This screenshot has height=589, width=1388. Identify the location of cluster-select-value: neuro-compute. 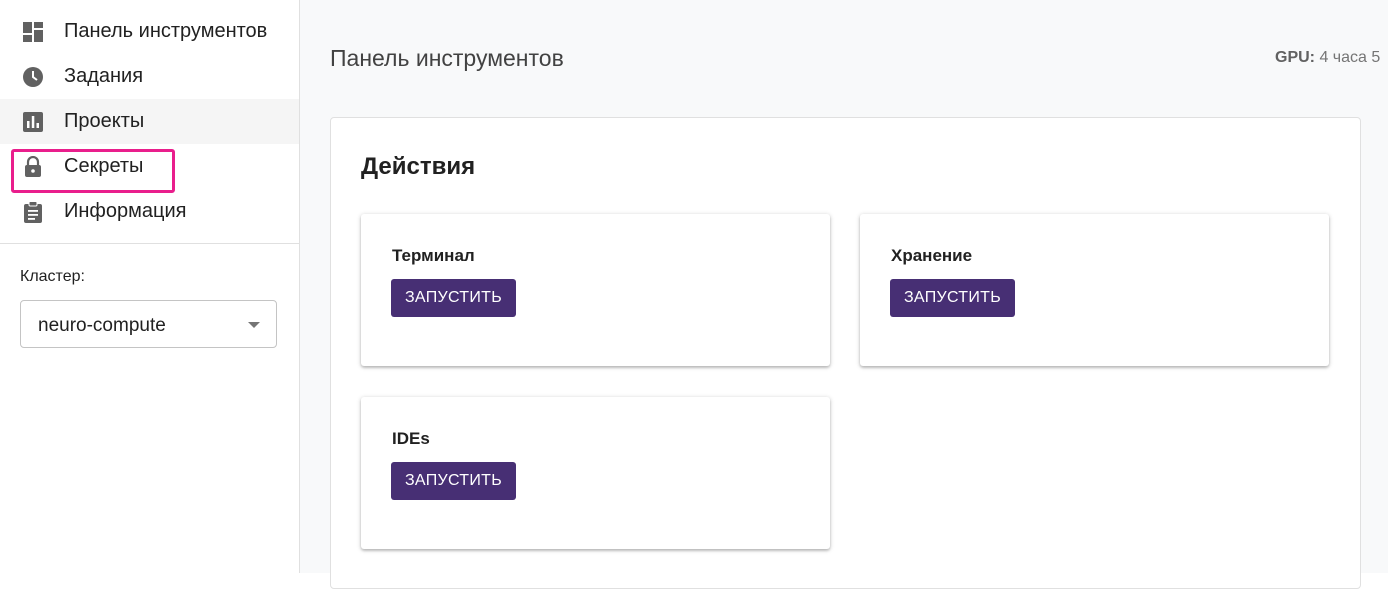
(102, 325).